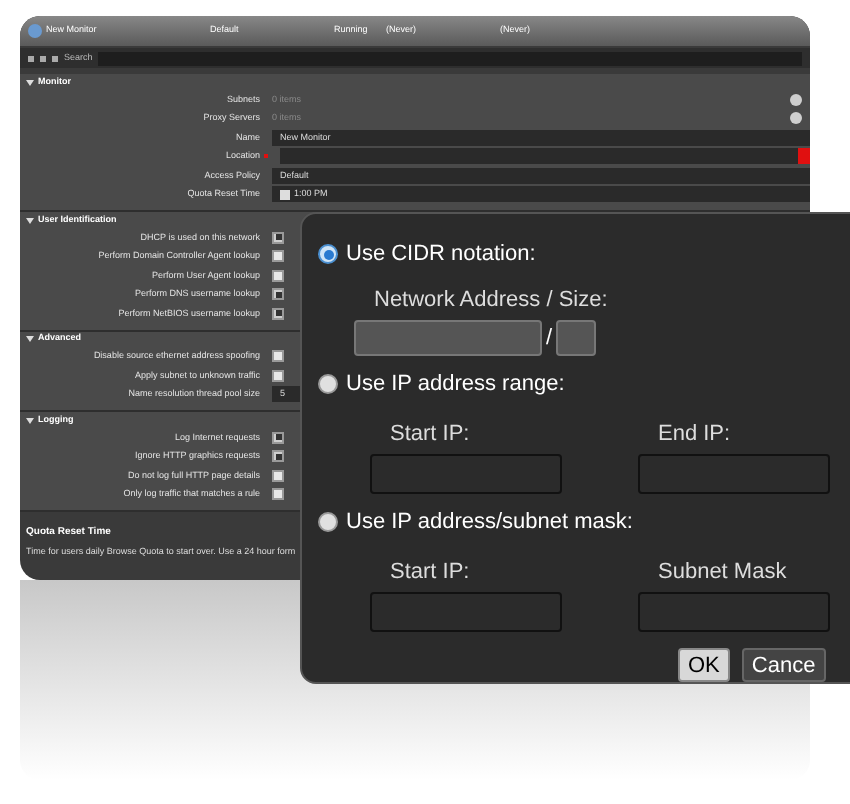 The width and height of the screenshot is (850, 804). Describe the element at coordinates (450, 58) in the screenshot. I see `search-field` at that location.